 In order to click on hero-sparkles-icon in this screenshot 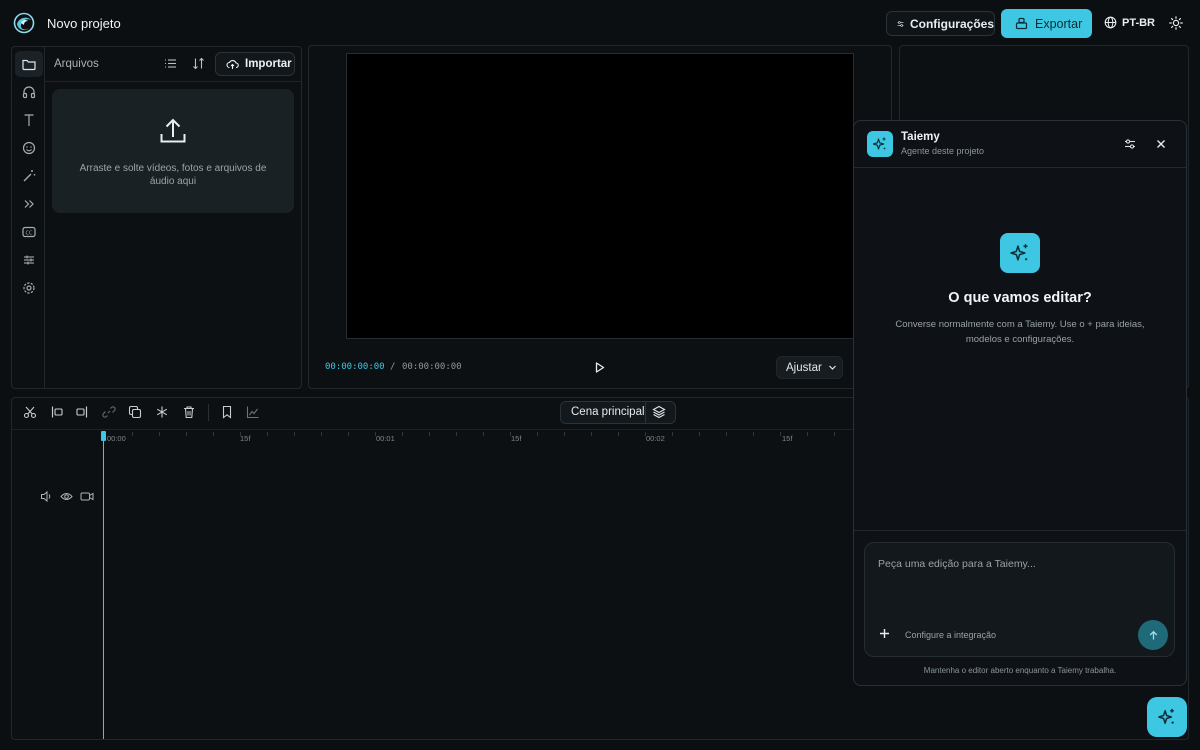, I will do `click(1020, 253)`.